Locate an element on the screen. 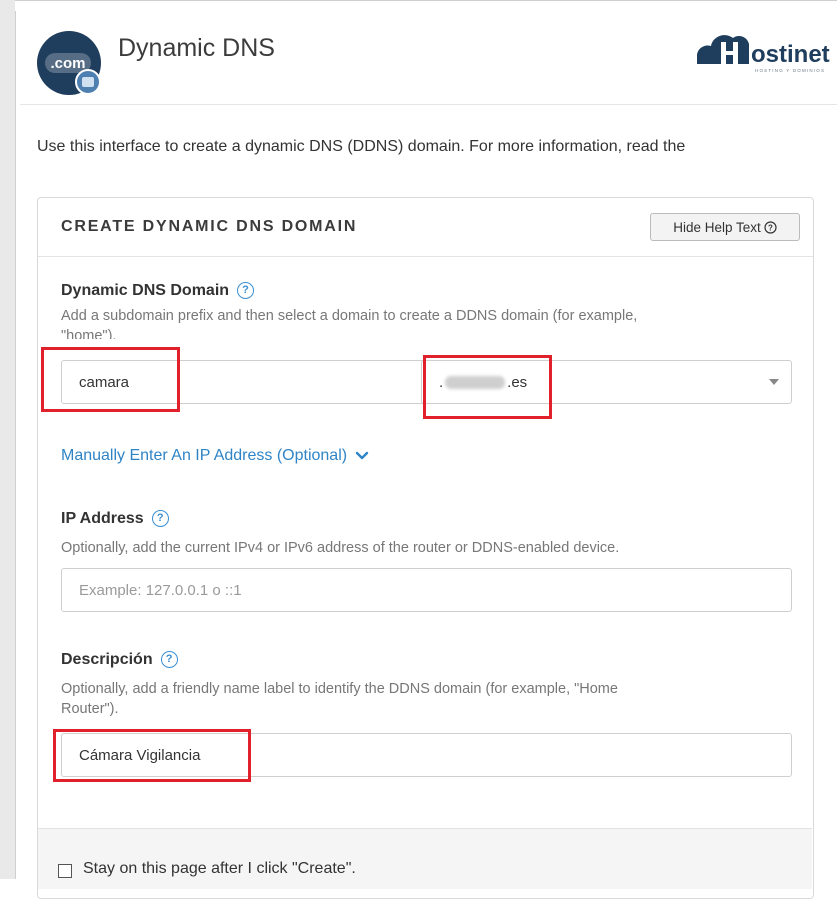  svg-text: .com is located at coordinates (67, 63).